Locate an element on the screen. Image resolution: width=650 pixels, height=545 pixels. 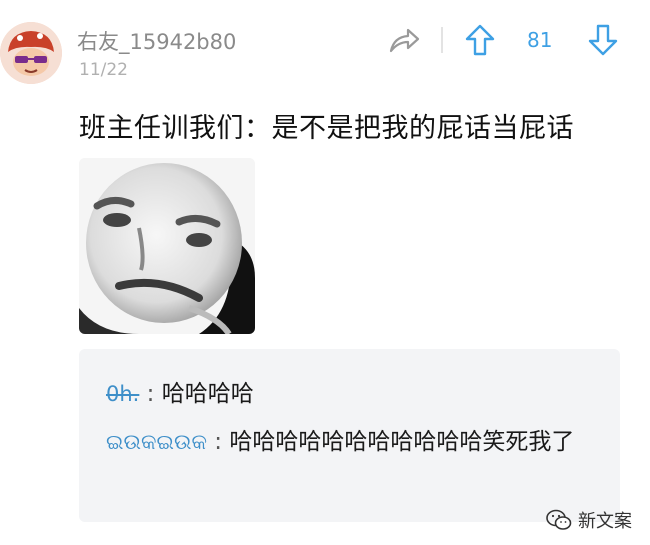
share-button is located at coordinates (404, 40).